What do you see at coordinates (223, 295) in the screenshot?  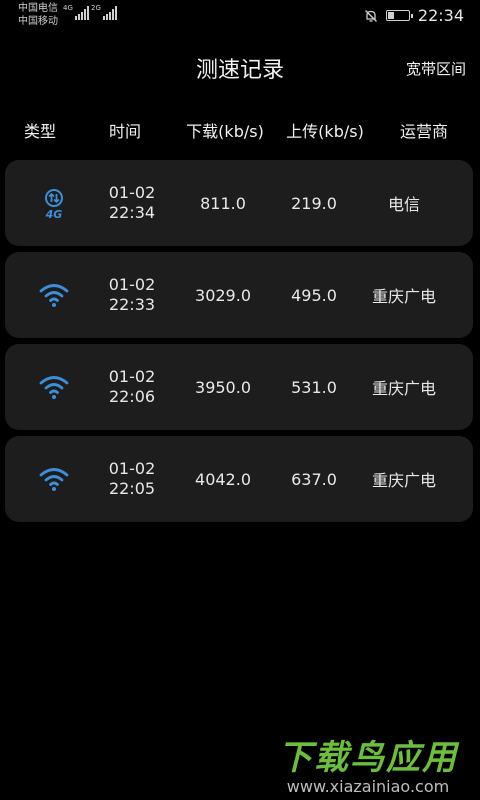 I see `download-cell: 3029.0` at bounding box center [223, 295].